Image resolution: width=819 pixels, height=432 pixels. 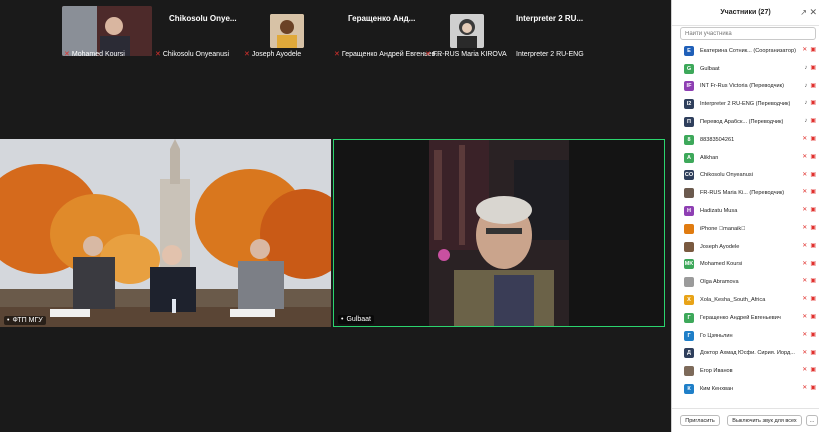 I want to click on panel-header: Участники (27) ↗ ✕, so click(x=745, y=13).